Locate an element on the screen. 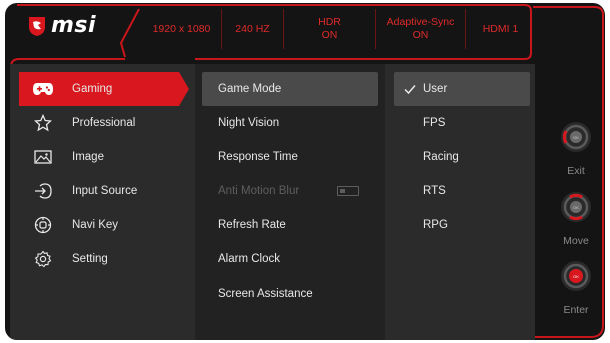 This screenshot has width=610, height=343. status-resolution: 1920 x 1080 is located at coordinates (181, 28).